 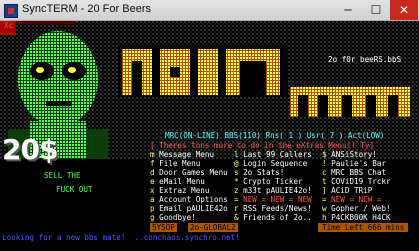 I want to click on menu-logo, so click(x=350, y=102).